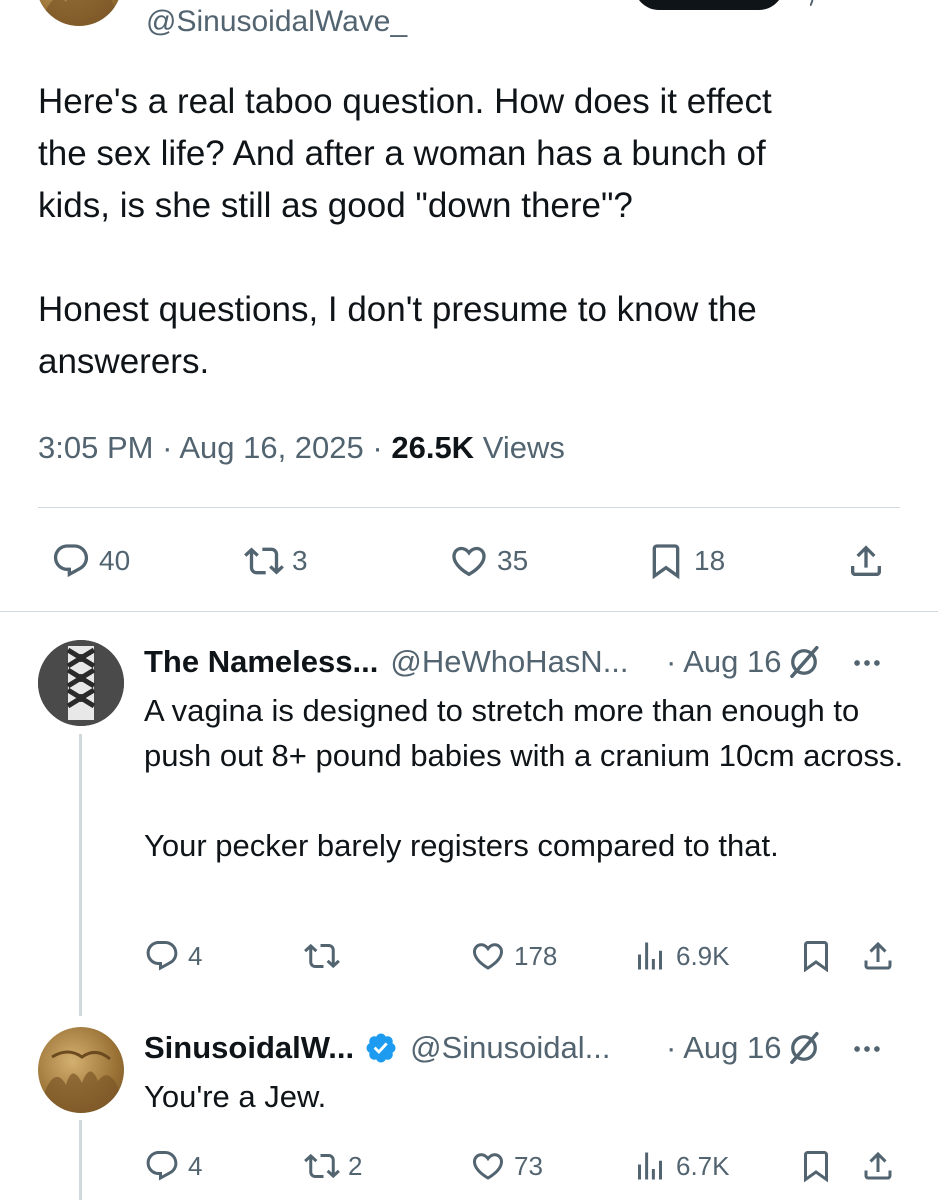 The width and height of the screenshot is (938, 1200). I want to click on like-button: 73, so click(506, 1166).